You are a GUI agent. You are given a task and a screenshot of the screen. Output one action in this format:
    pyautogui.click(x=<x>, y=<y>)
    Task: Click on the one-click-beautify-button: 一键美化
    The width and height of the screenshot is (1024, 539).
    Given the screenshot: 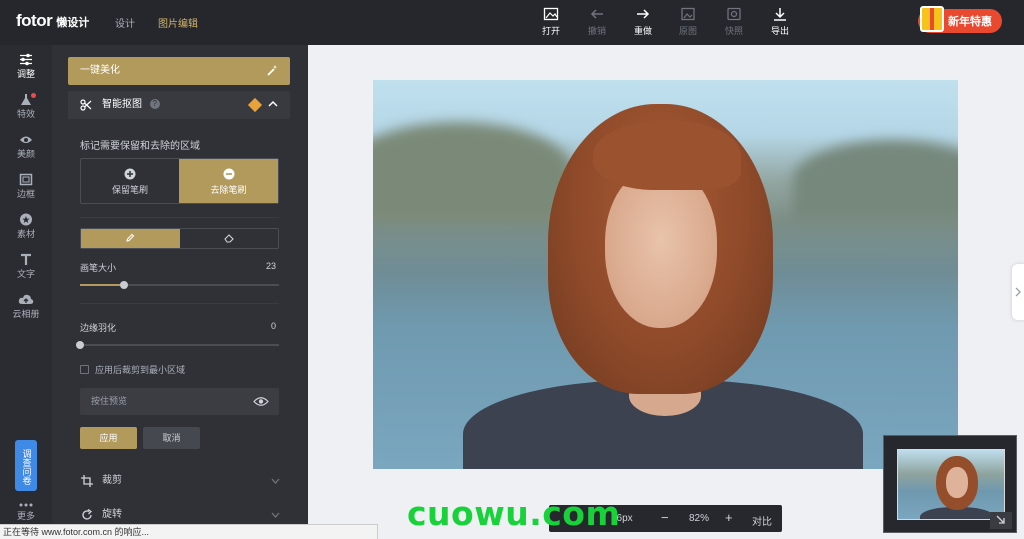 What is the action you would take?
    pyautogui.click(x=179, y=71)
    